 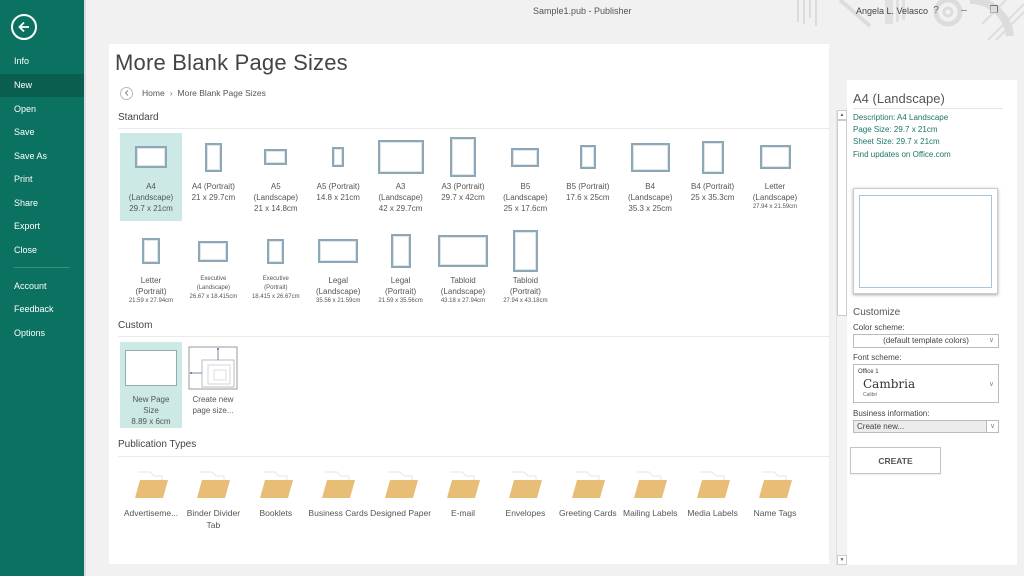 What do you see at coordinates (588, 177) in the screenshot?
I see `page-size-tile-b5-portrait: B5 (Portrait) 17.6 x 25cm` at bounding box center [588, 177].